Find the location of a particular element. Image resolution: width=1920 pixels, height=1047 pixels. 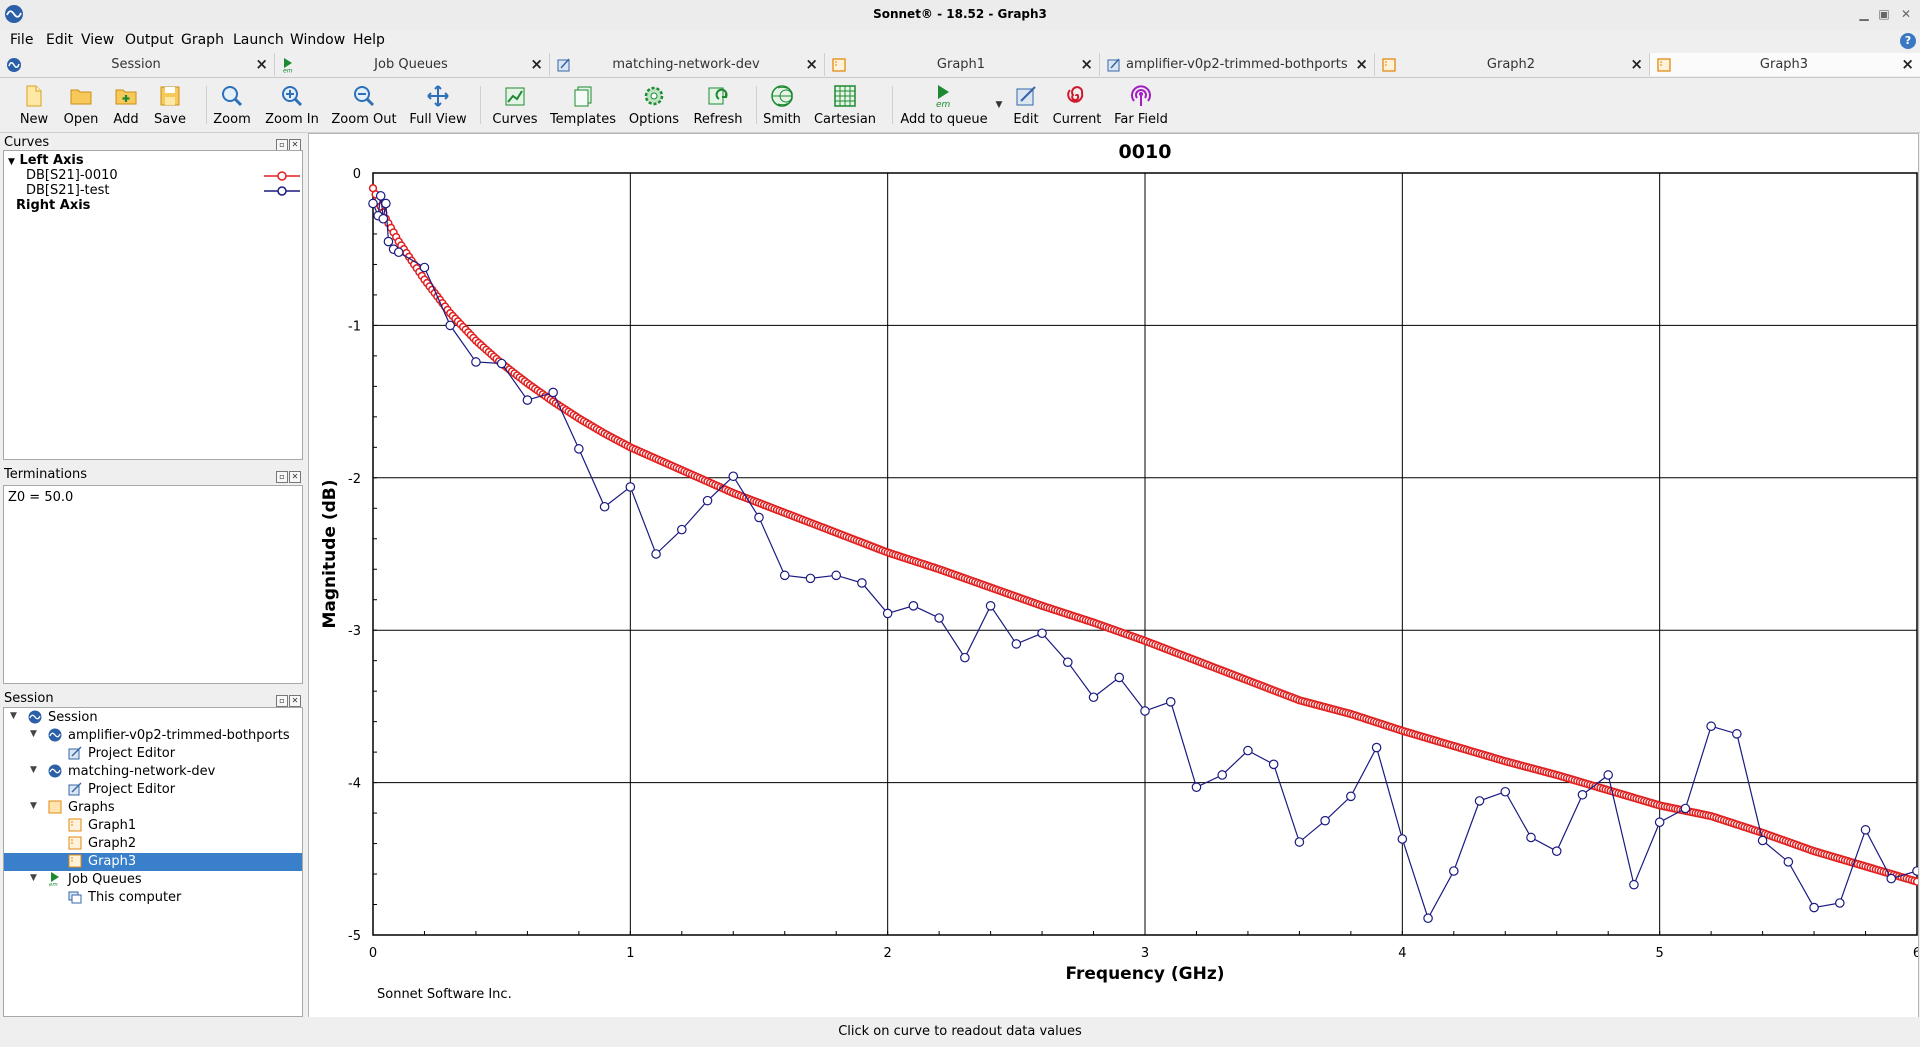

cartesian-button: Cartesian is located at coordinates (845, 105).